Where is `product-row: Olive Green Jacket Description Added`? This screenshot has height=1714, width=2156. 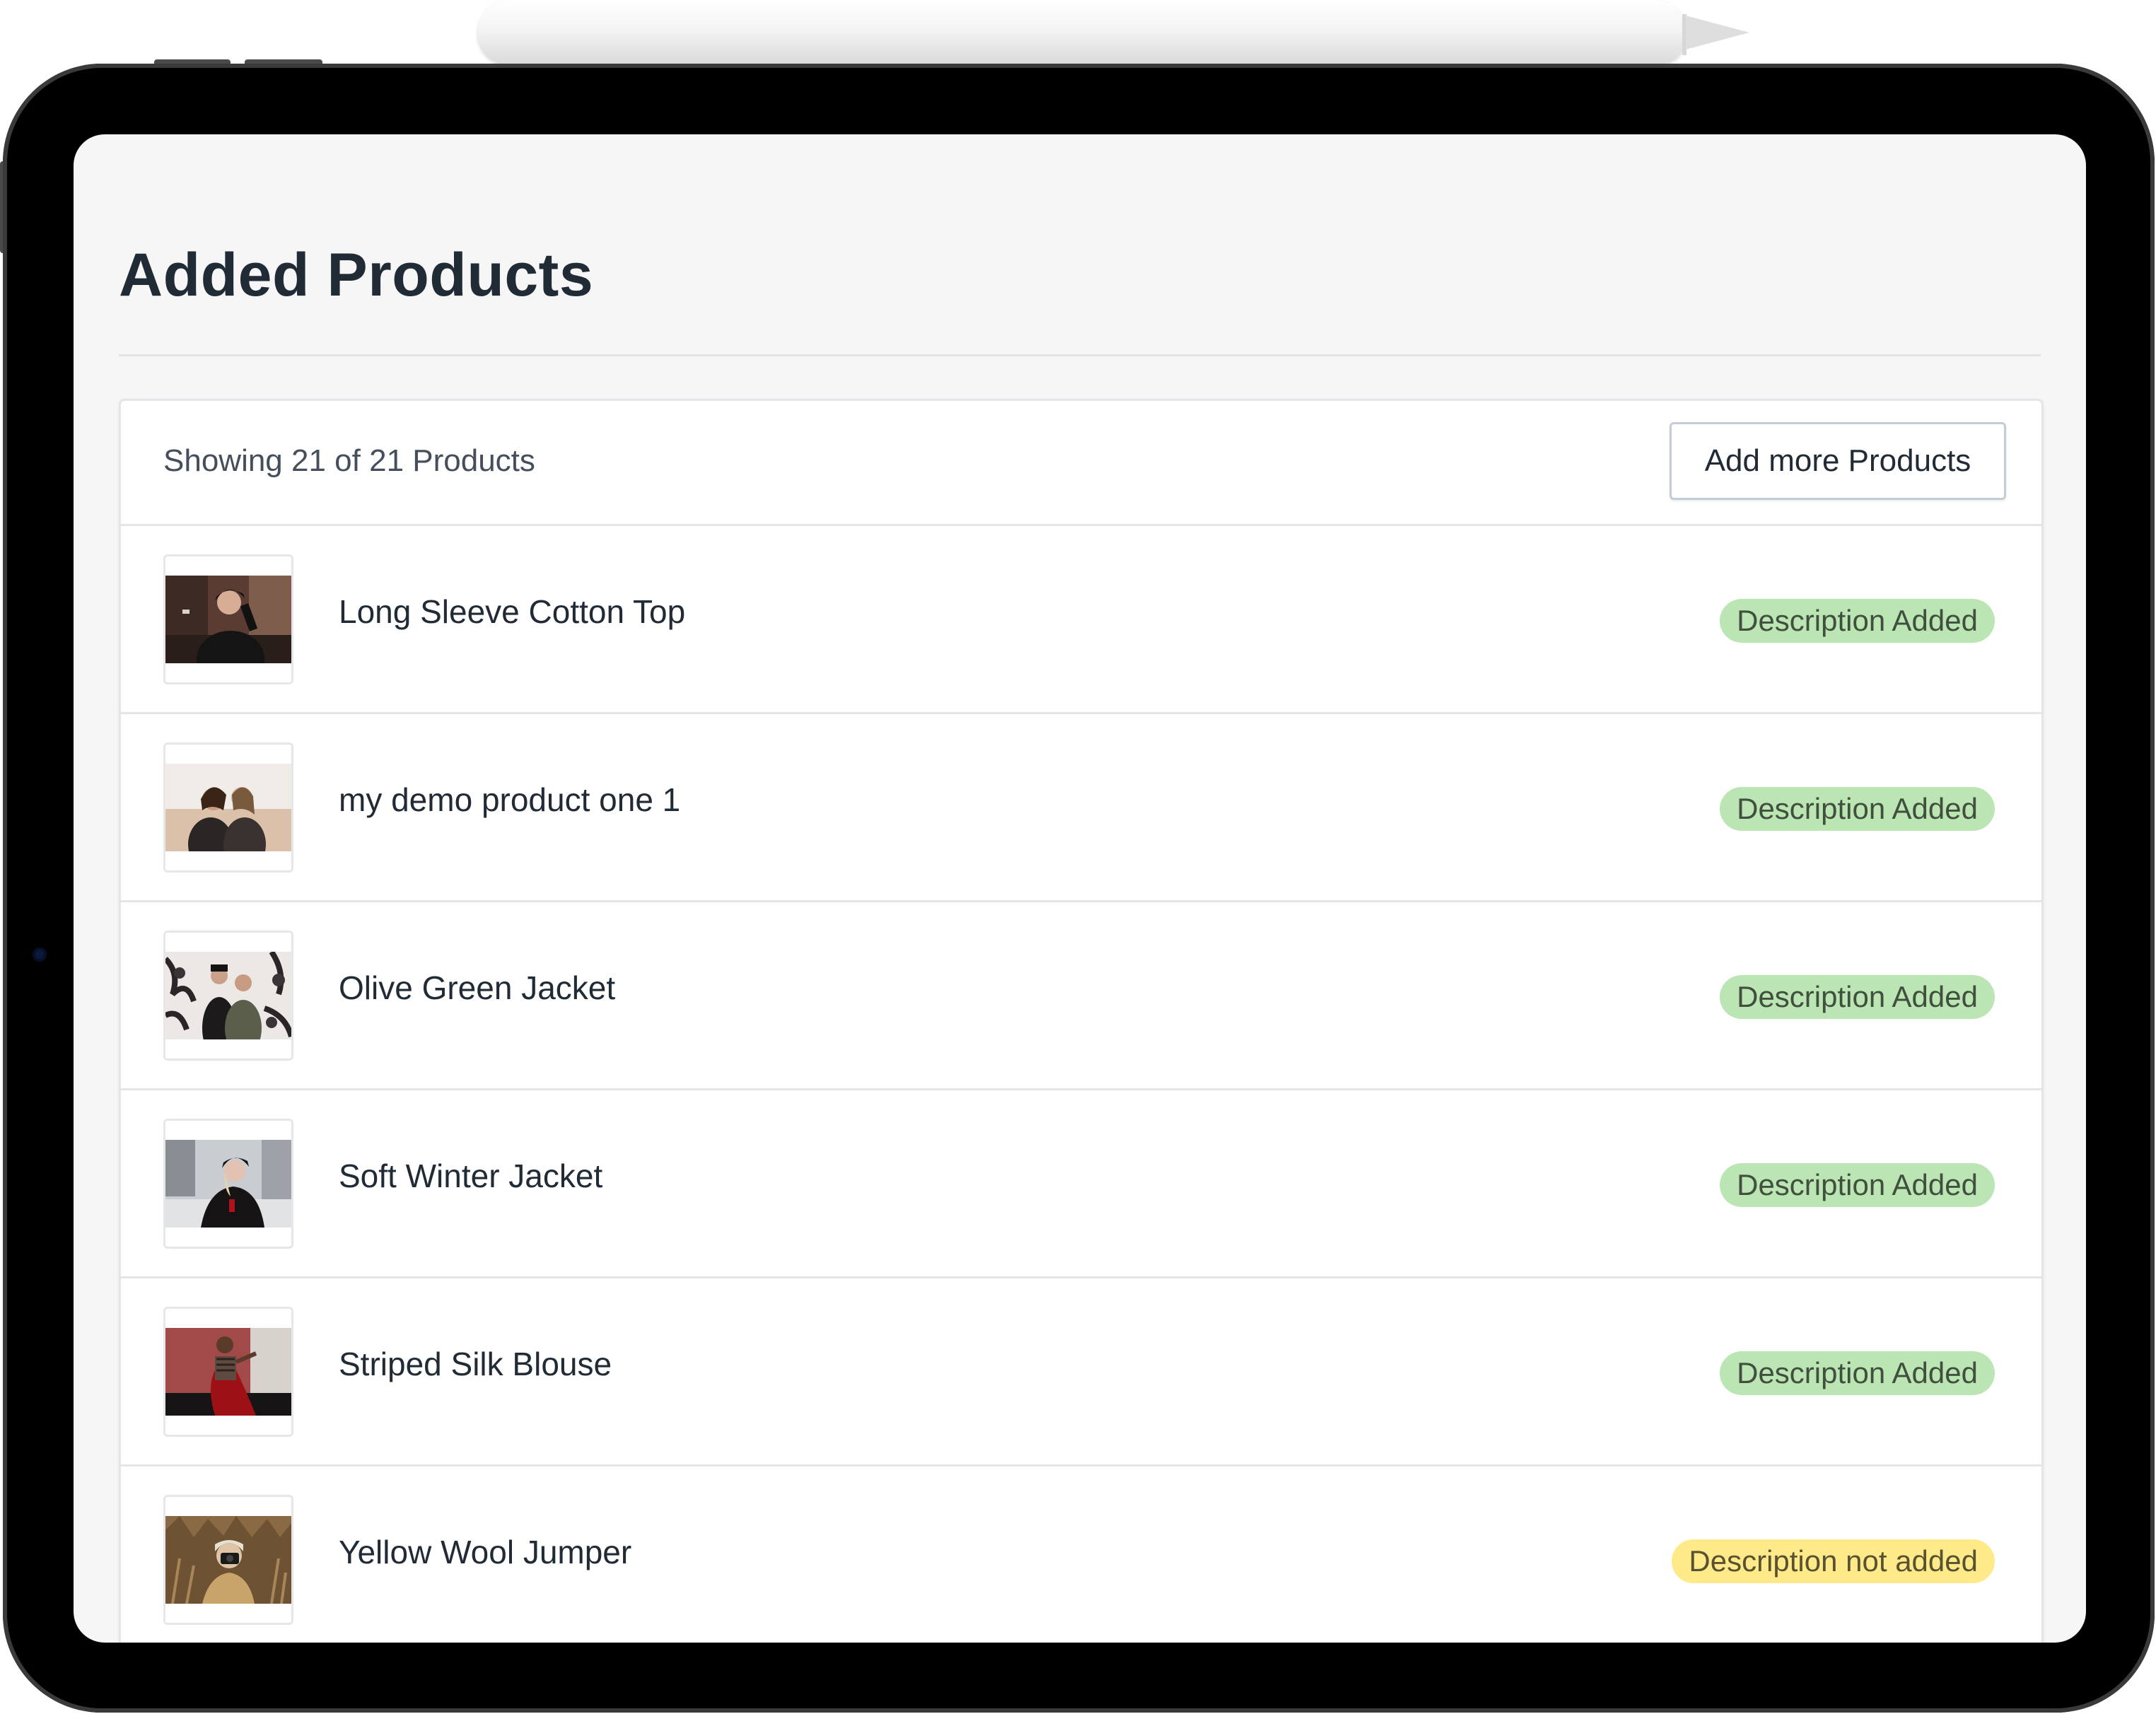 product-row: Olive Green Jacket Description Added is located at coordinates (1081, 996).